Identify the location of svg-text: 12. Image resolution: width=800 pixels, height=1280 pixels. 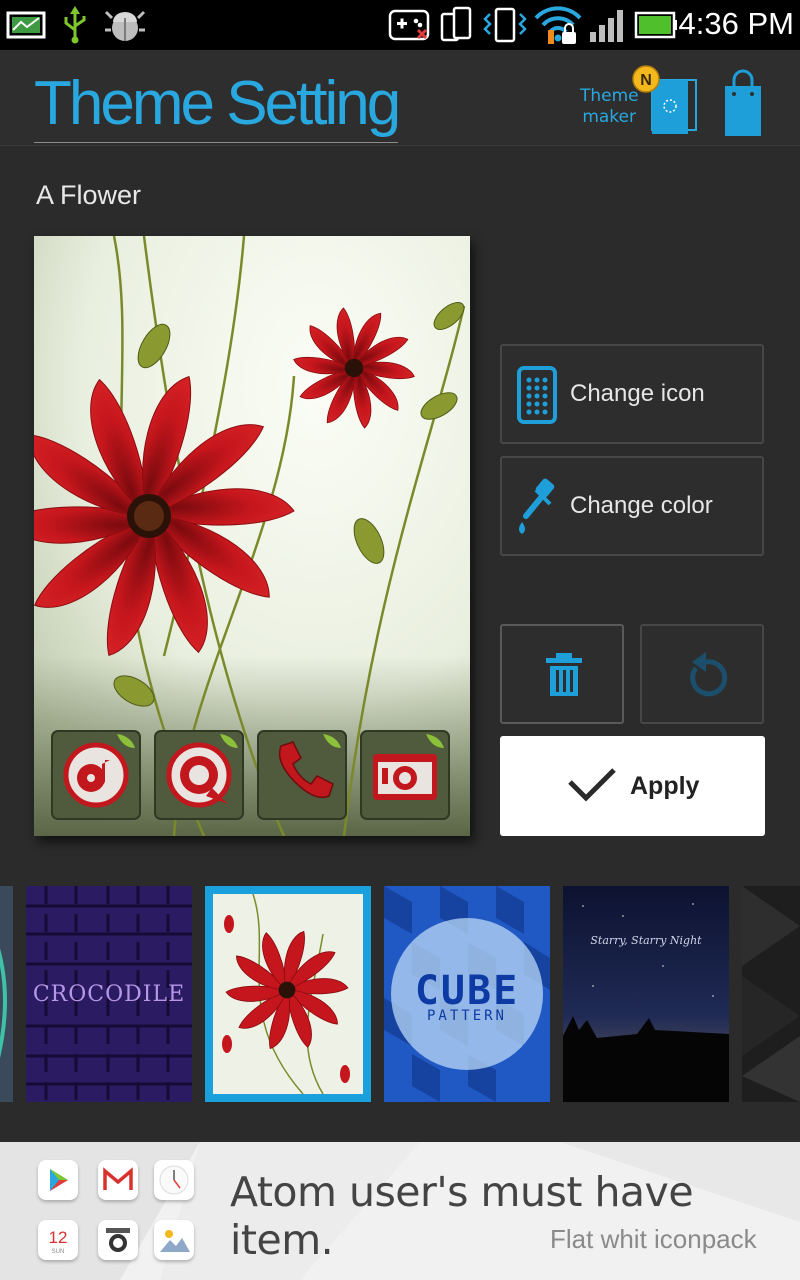
(58, 1237).